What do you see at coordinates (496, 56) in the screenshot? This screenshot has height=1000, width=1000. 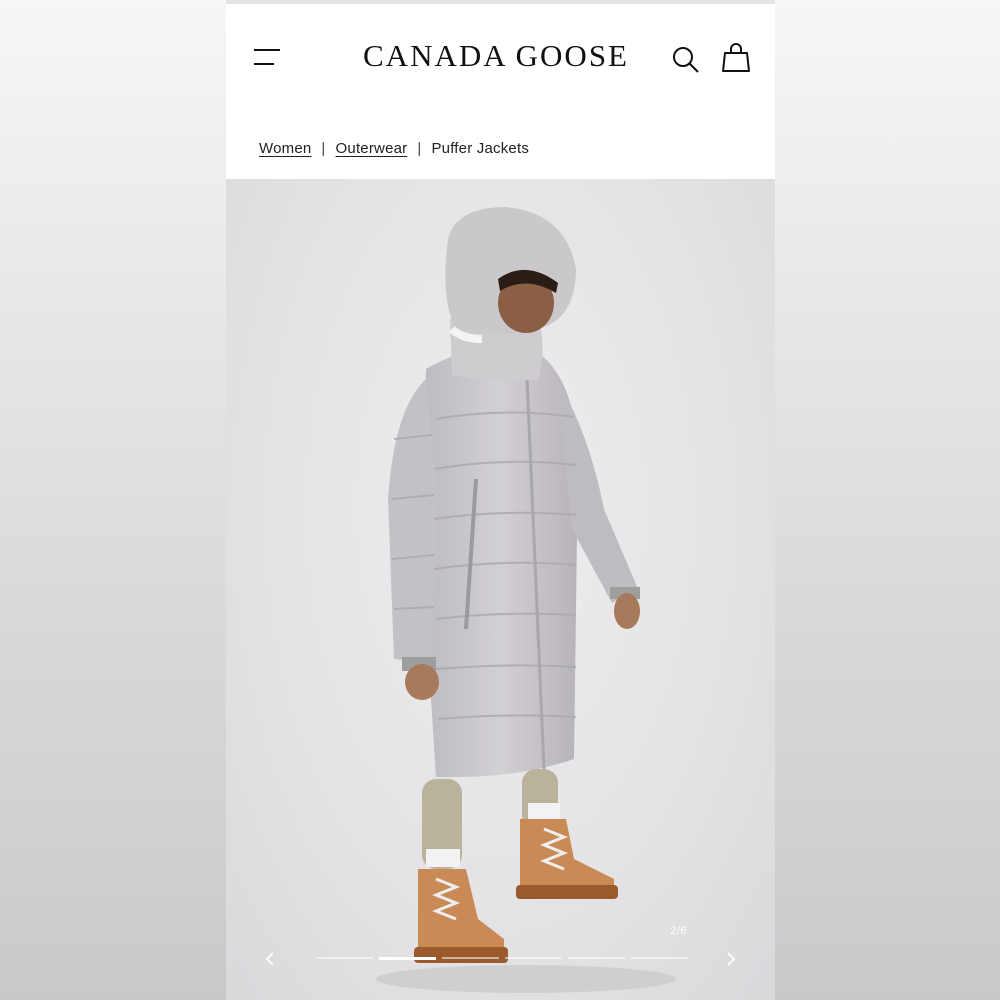 I see `brand-logo: CANADA GOOSE` at bounding box center [496, 56].